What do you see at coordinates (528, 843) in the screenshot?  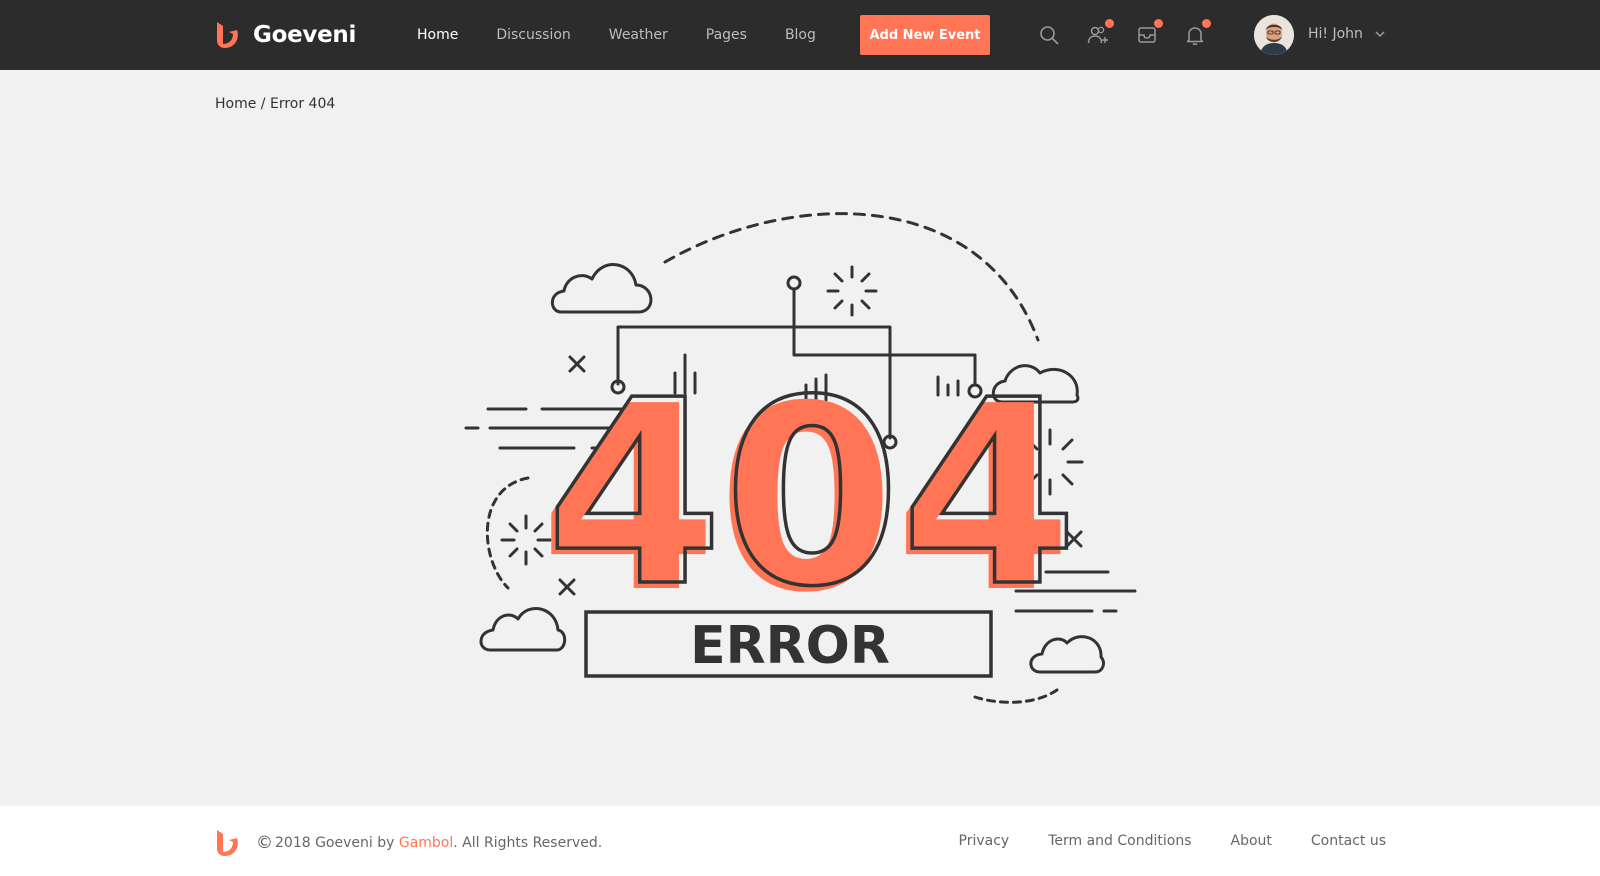 I see `copyright-suffix: . All Rights Reserved.` at bounding box center [528, 843].